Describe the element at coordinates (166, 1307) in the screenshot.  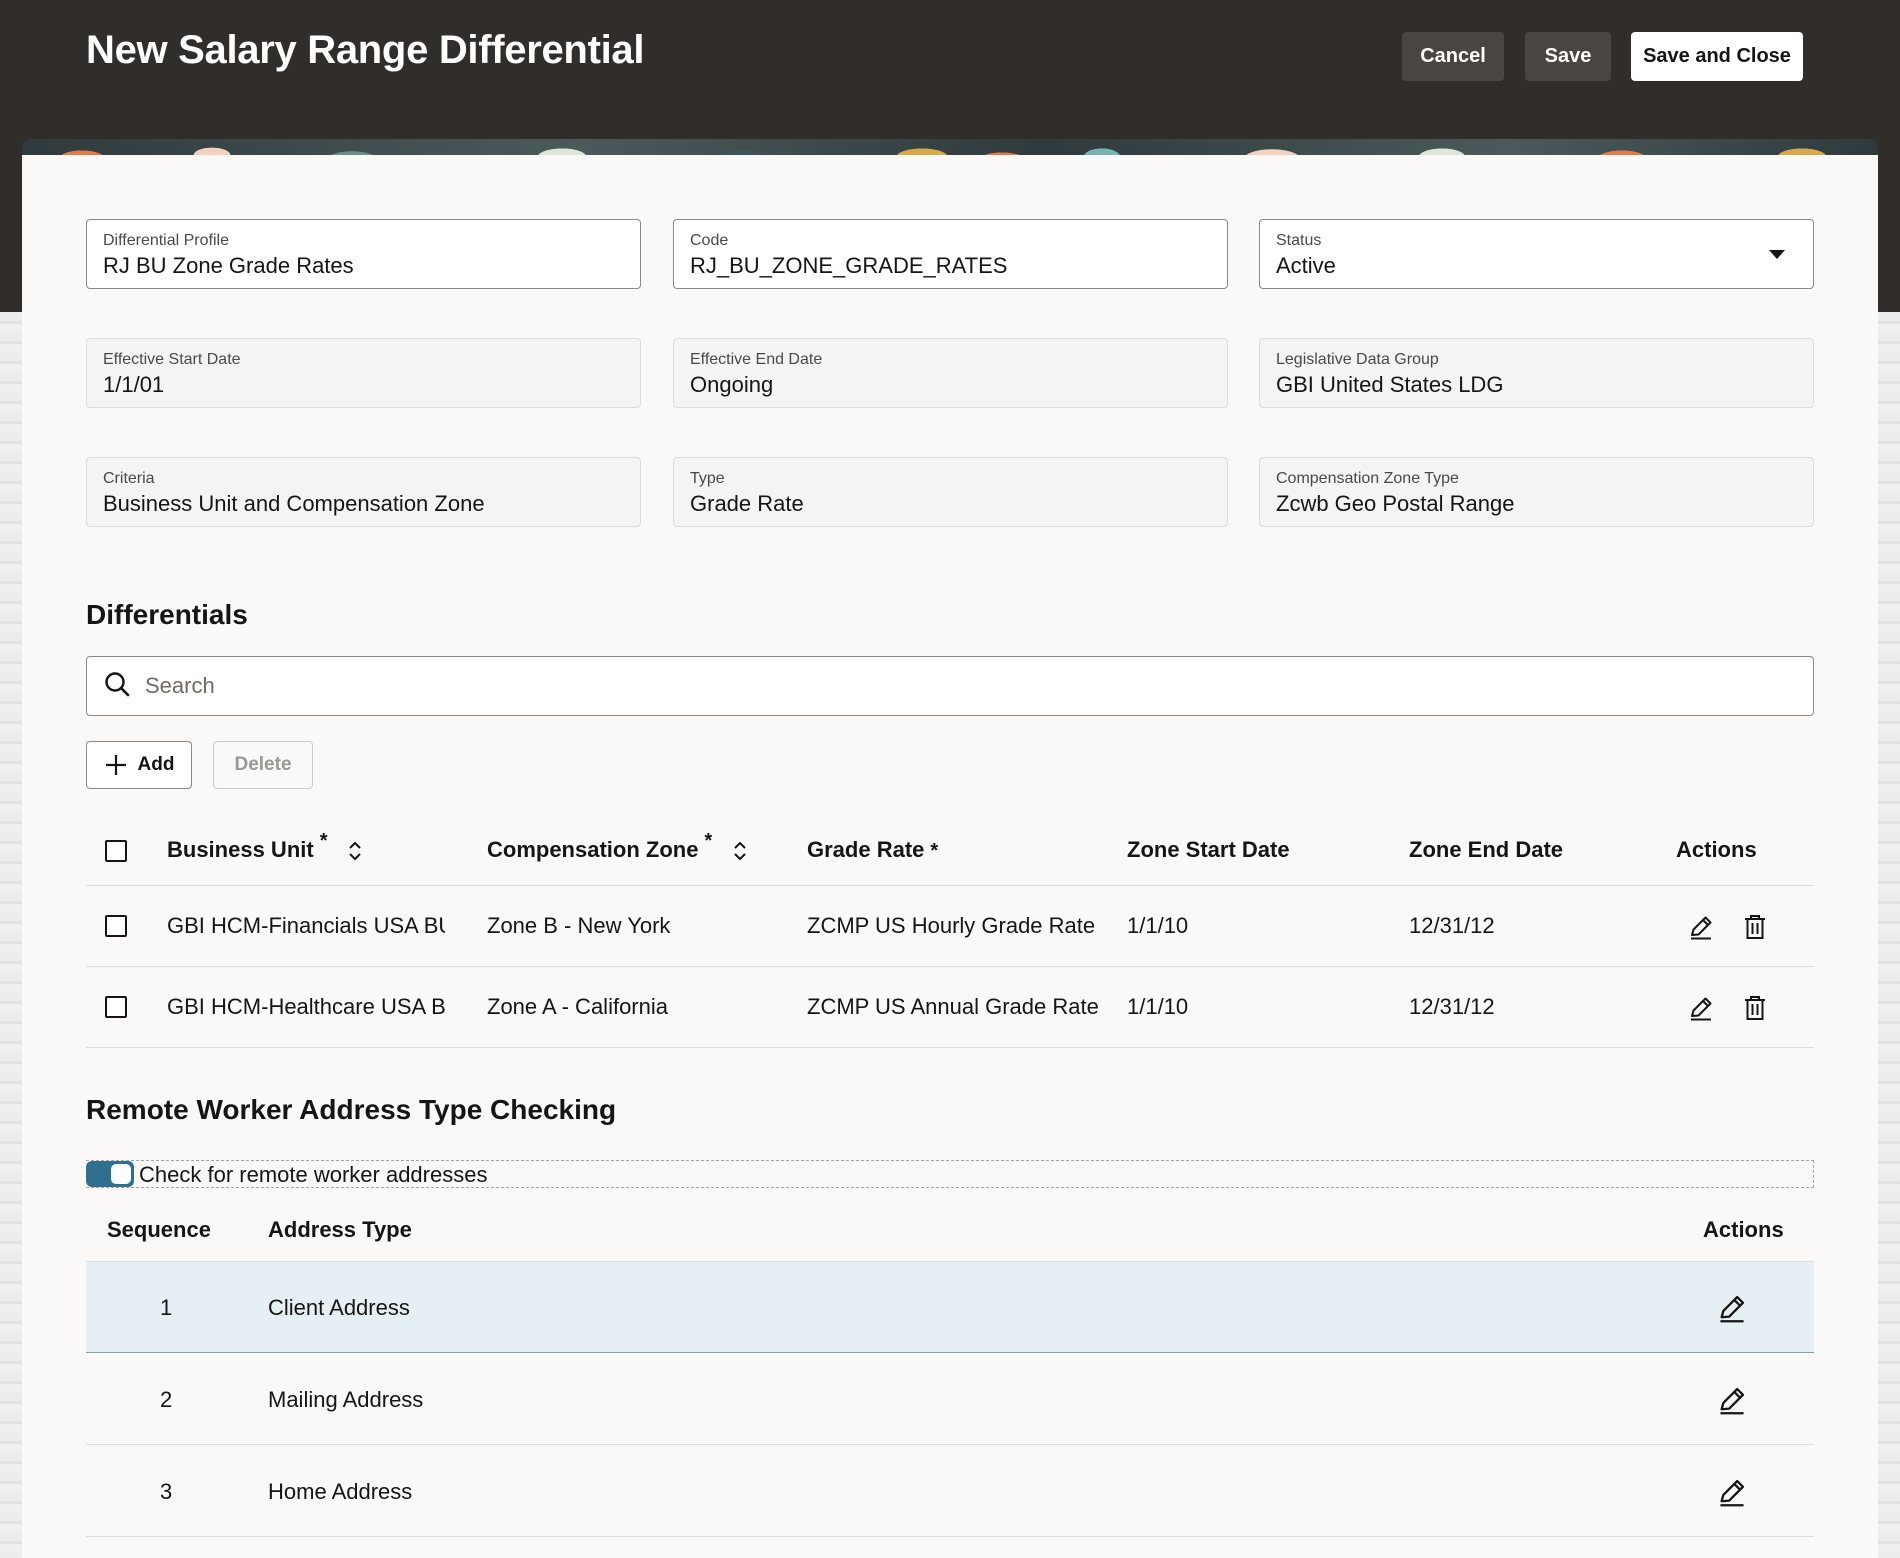
I see `cell-sequence: 1` at that location.